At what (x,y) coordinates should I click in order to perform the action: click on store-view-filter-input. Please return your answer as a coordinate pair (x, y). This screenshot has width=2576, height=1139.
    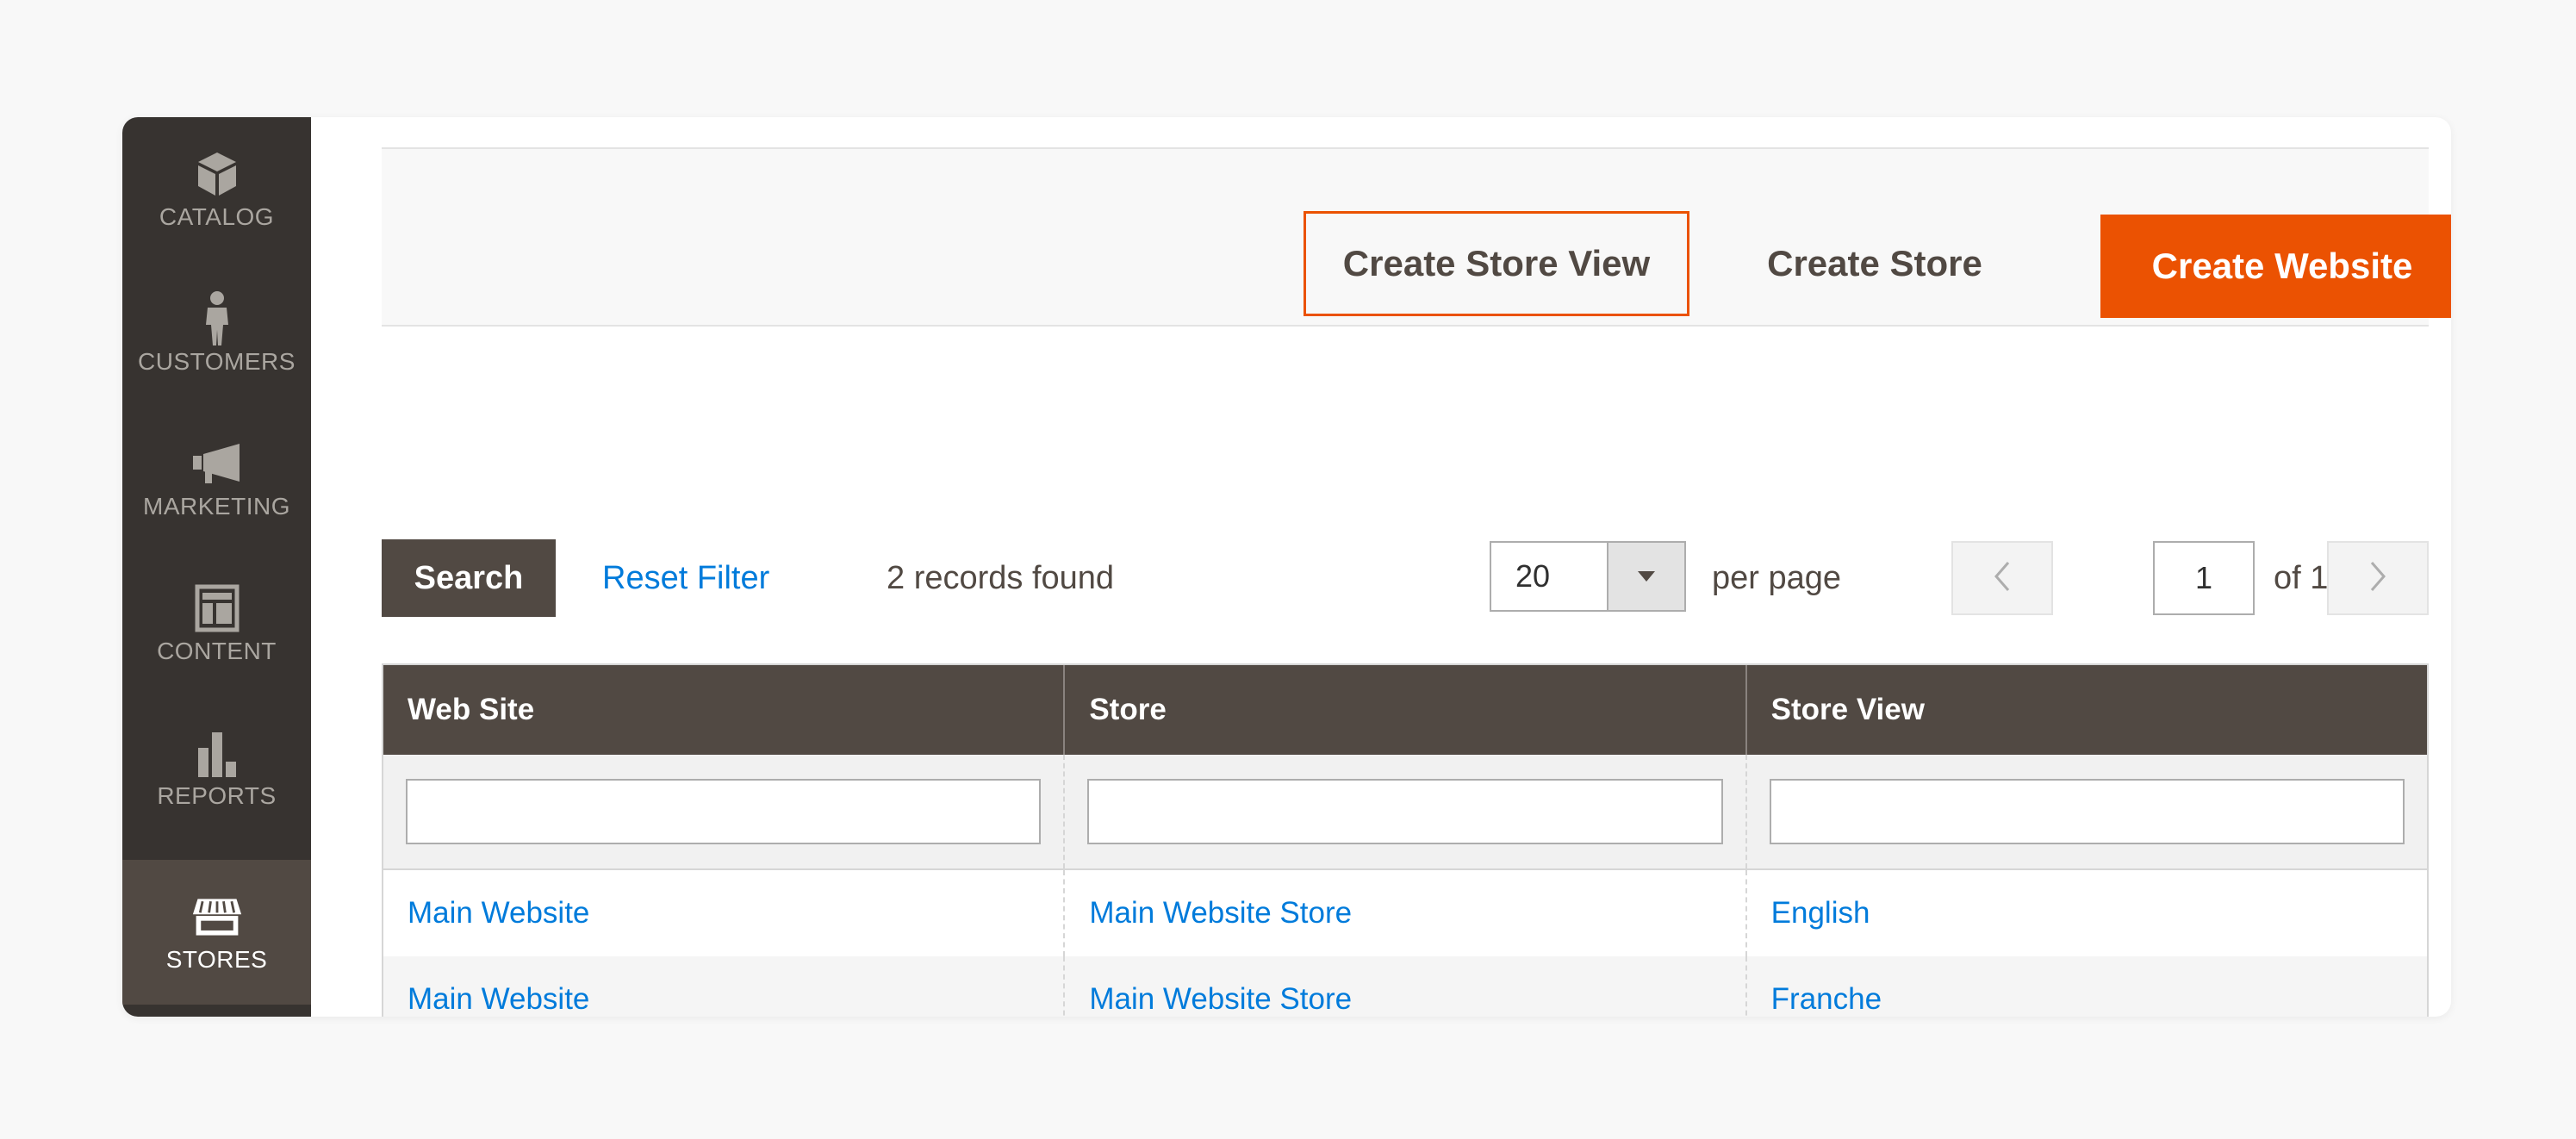
    Looking at the image, I should click on (2087, 811).